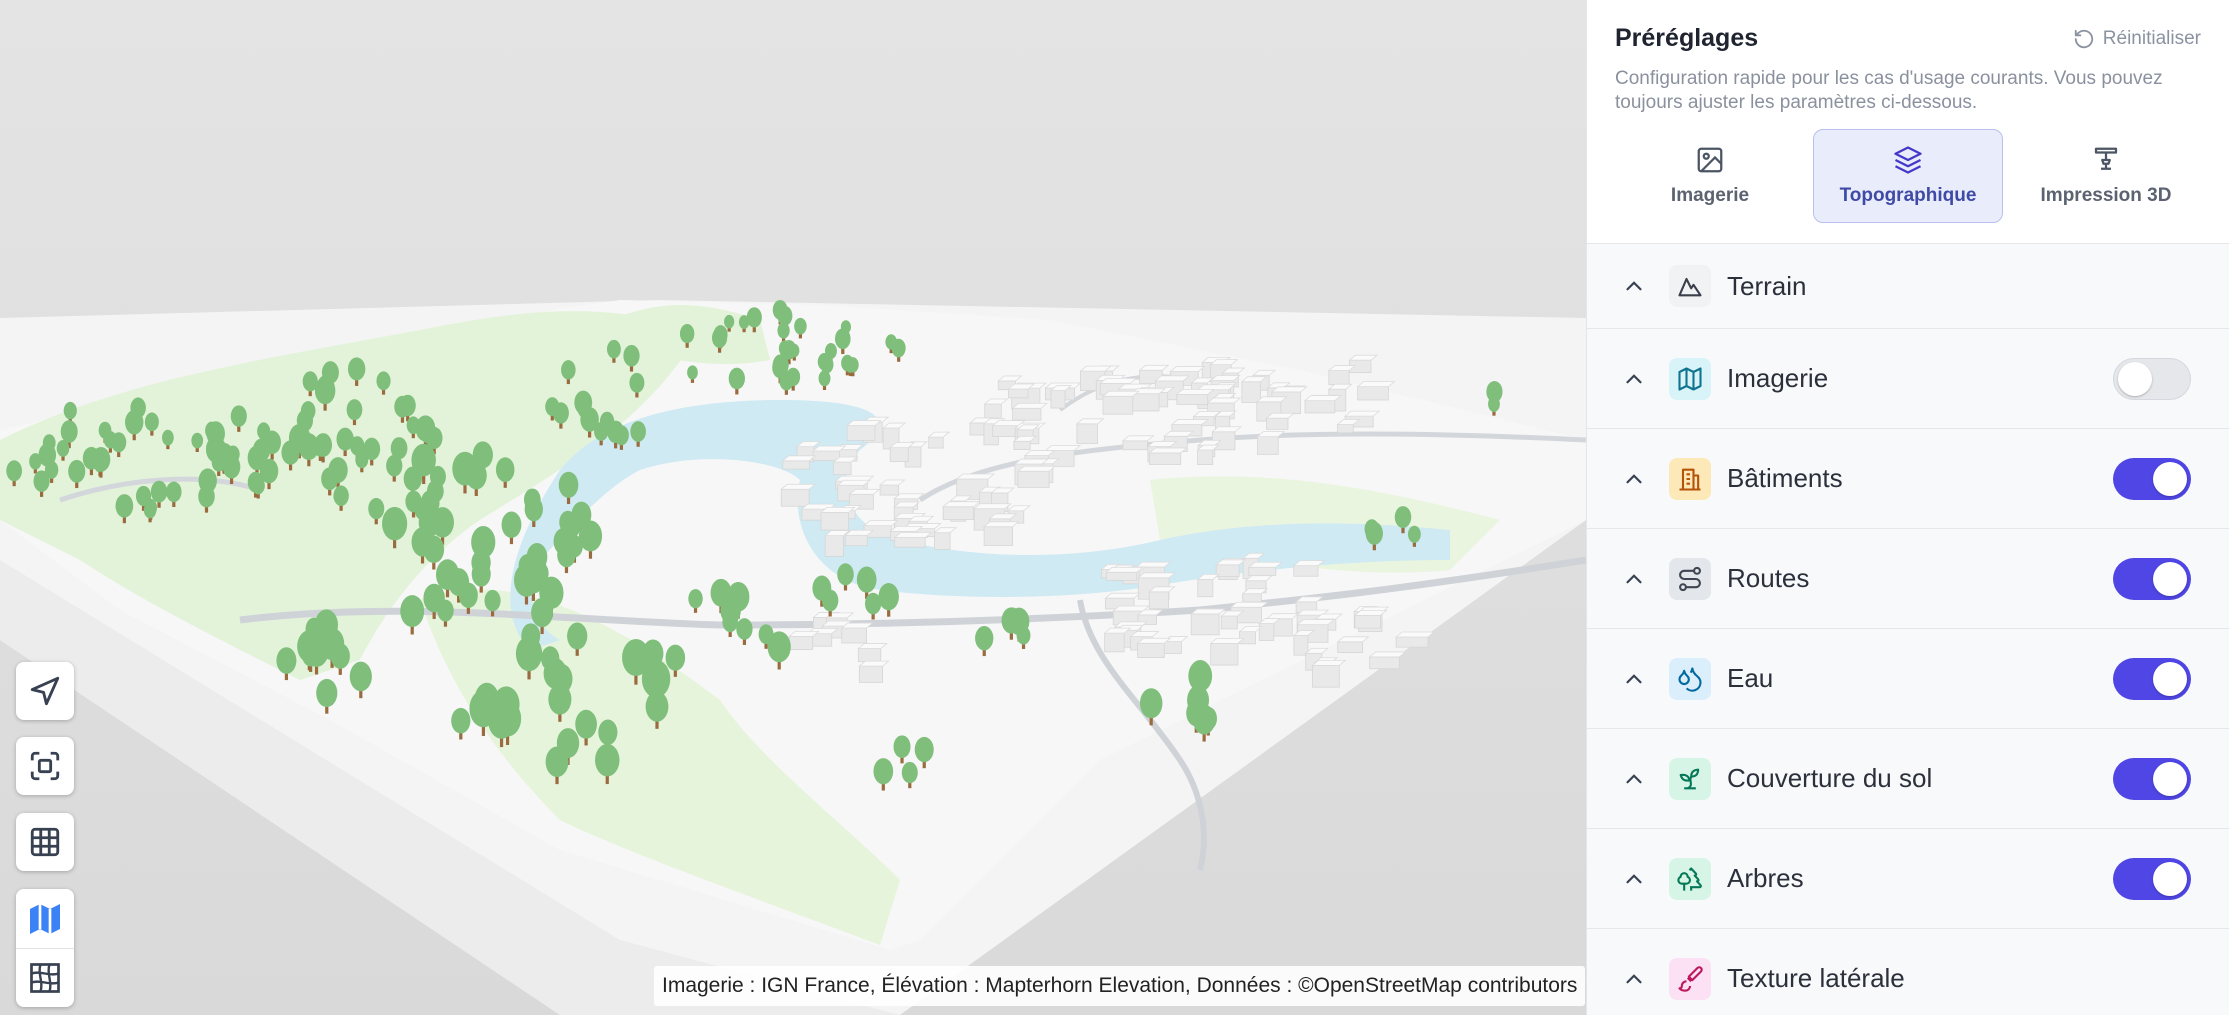  Describe the element at coordinates (1908, 579) in the screenshot. I see `layer-routes: Routes` at that location.